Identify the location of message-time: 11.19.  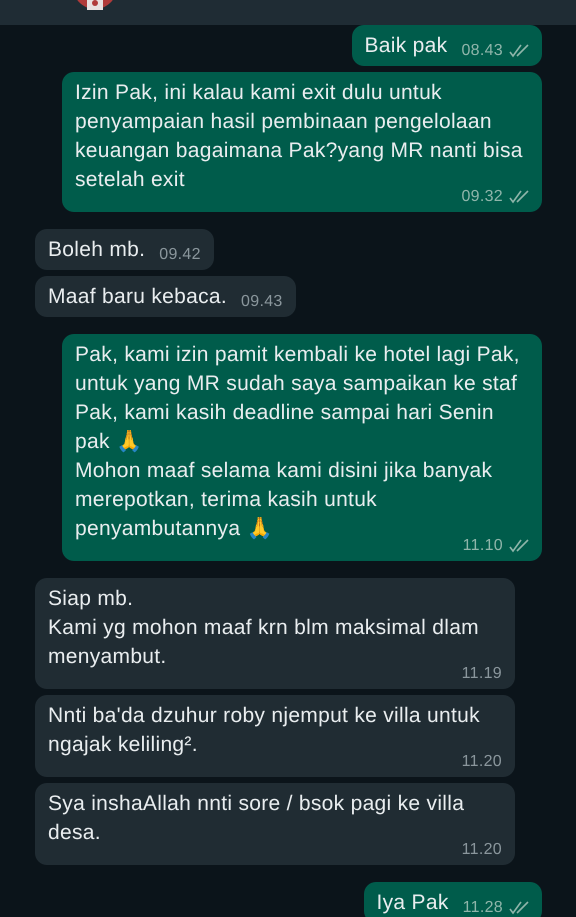
(482, 674).